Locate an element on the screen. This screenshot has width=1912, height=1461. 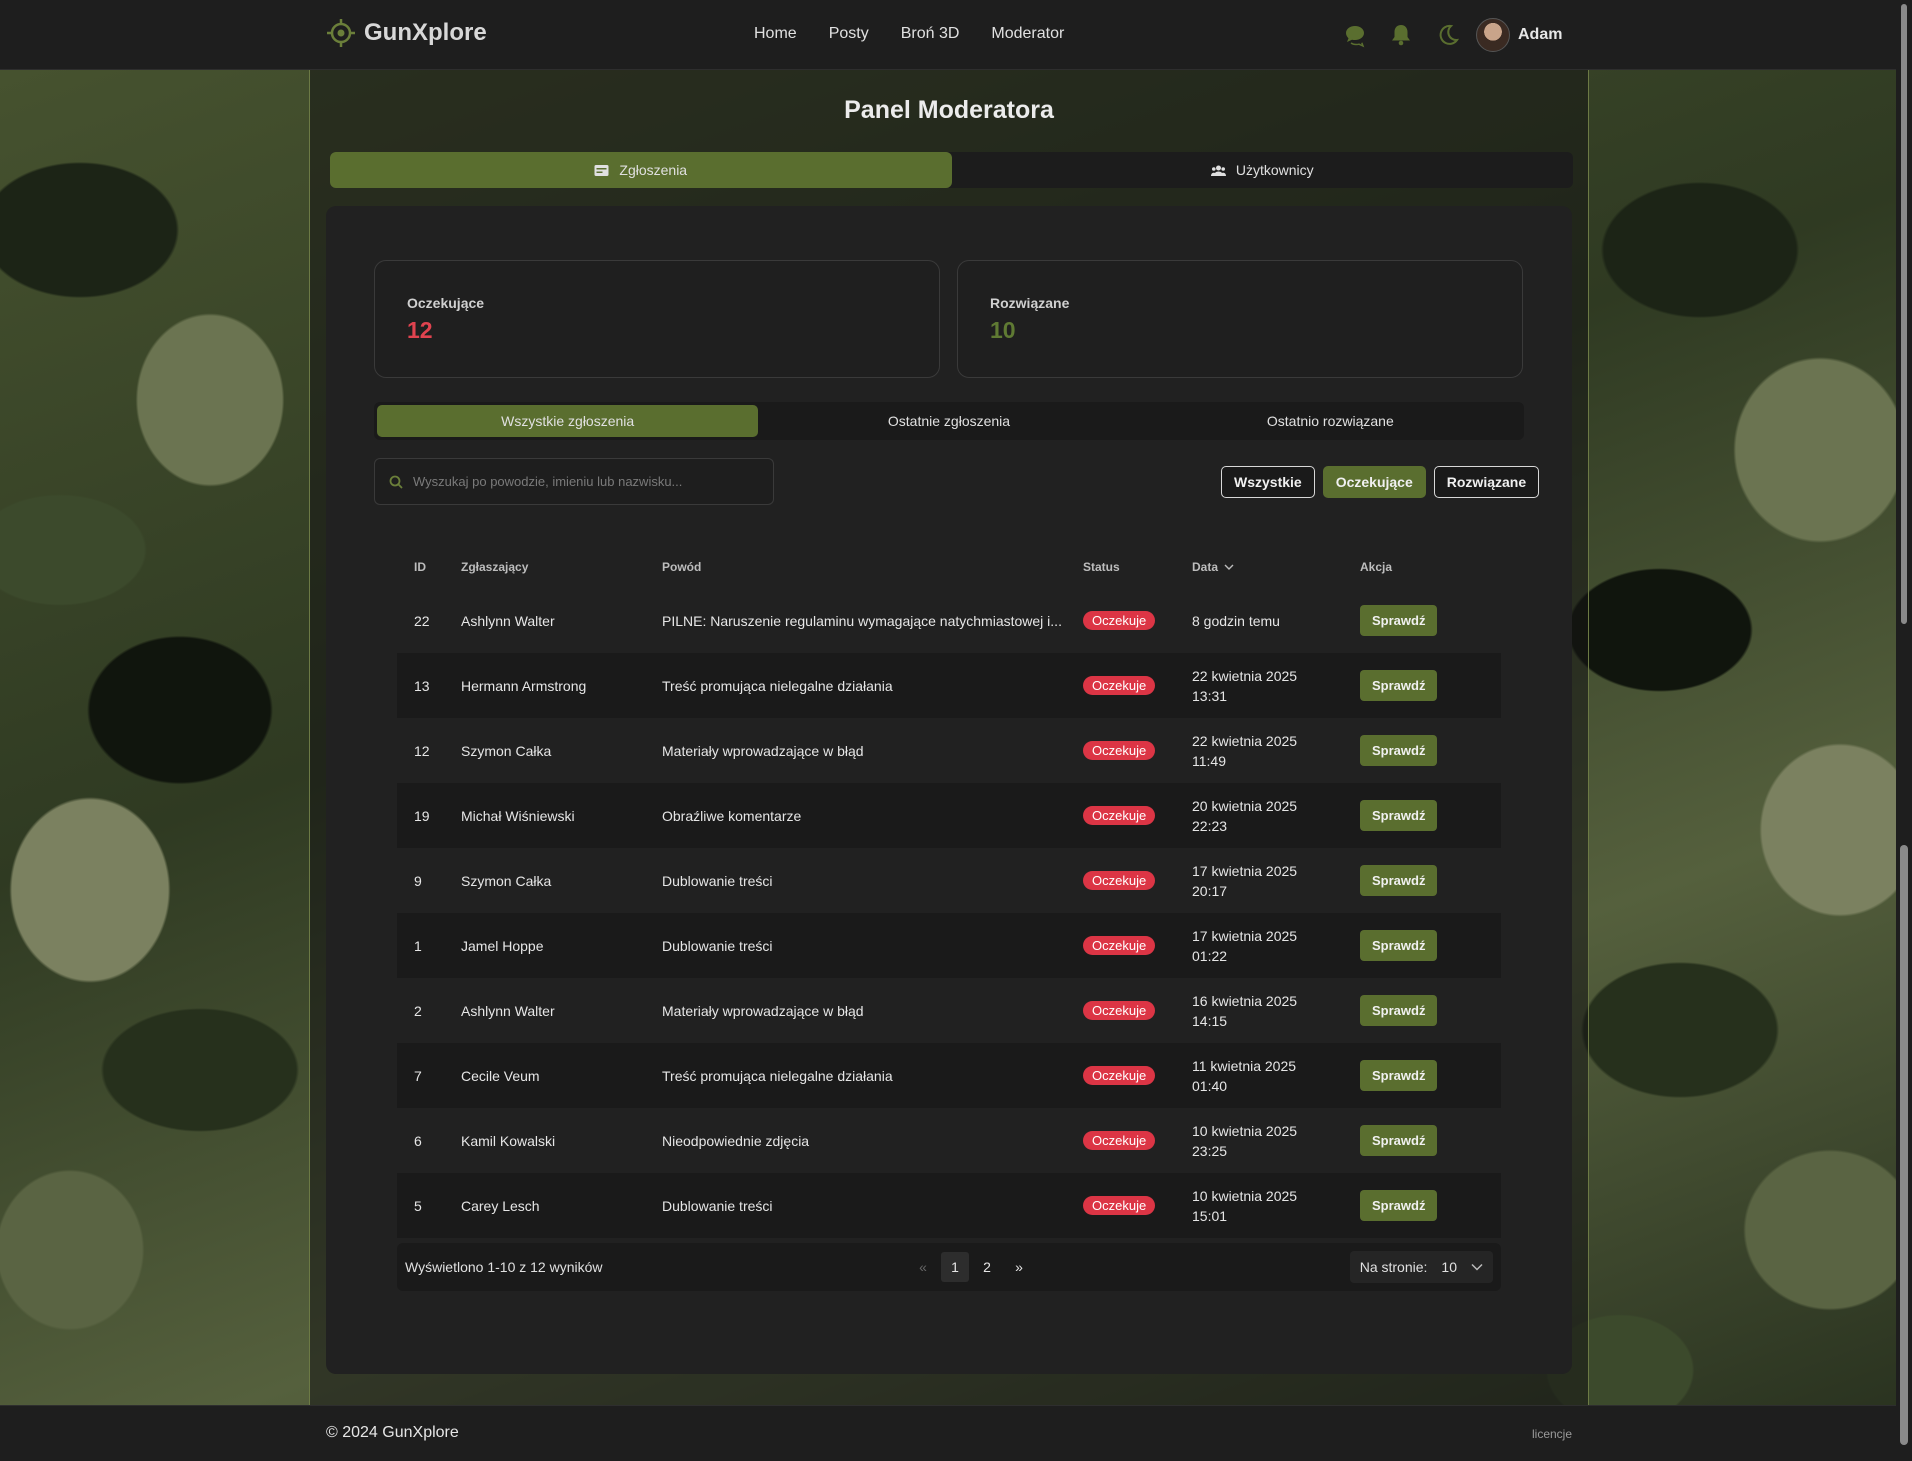
nav-link-moderator: Moderator is located at coordinates (1027, 34).